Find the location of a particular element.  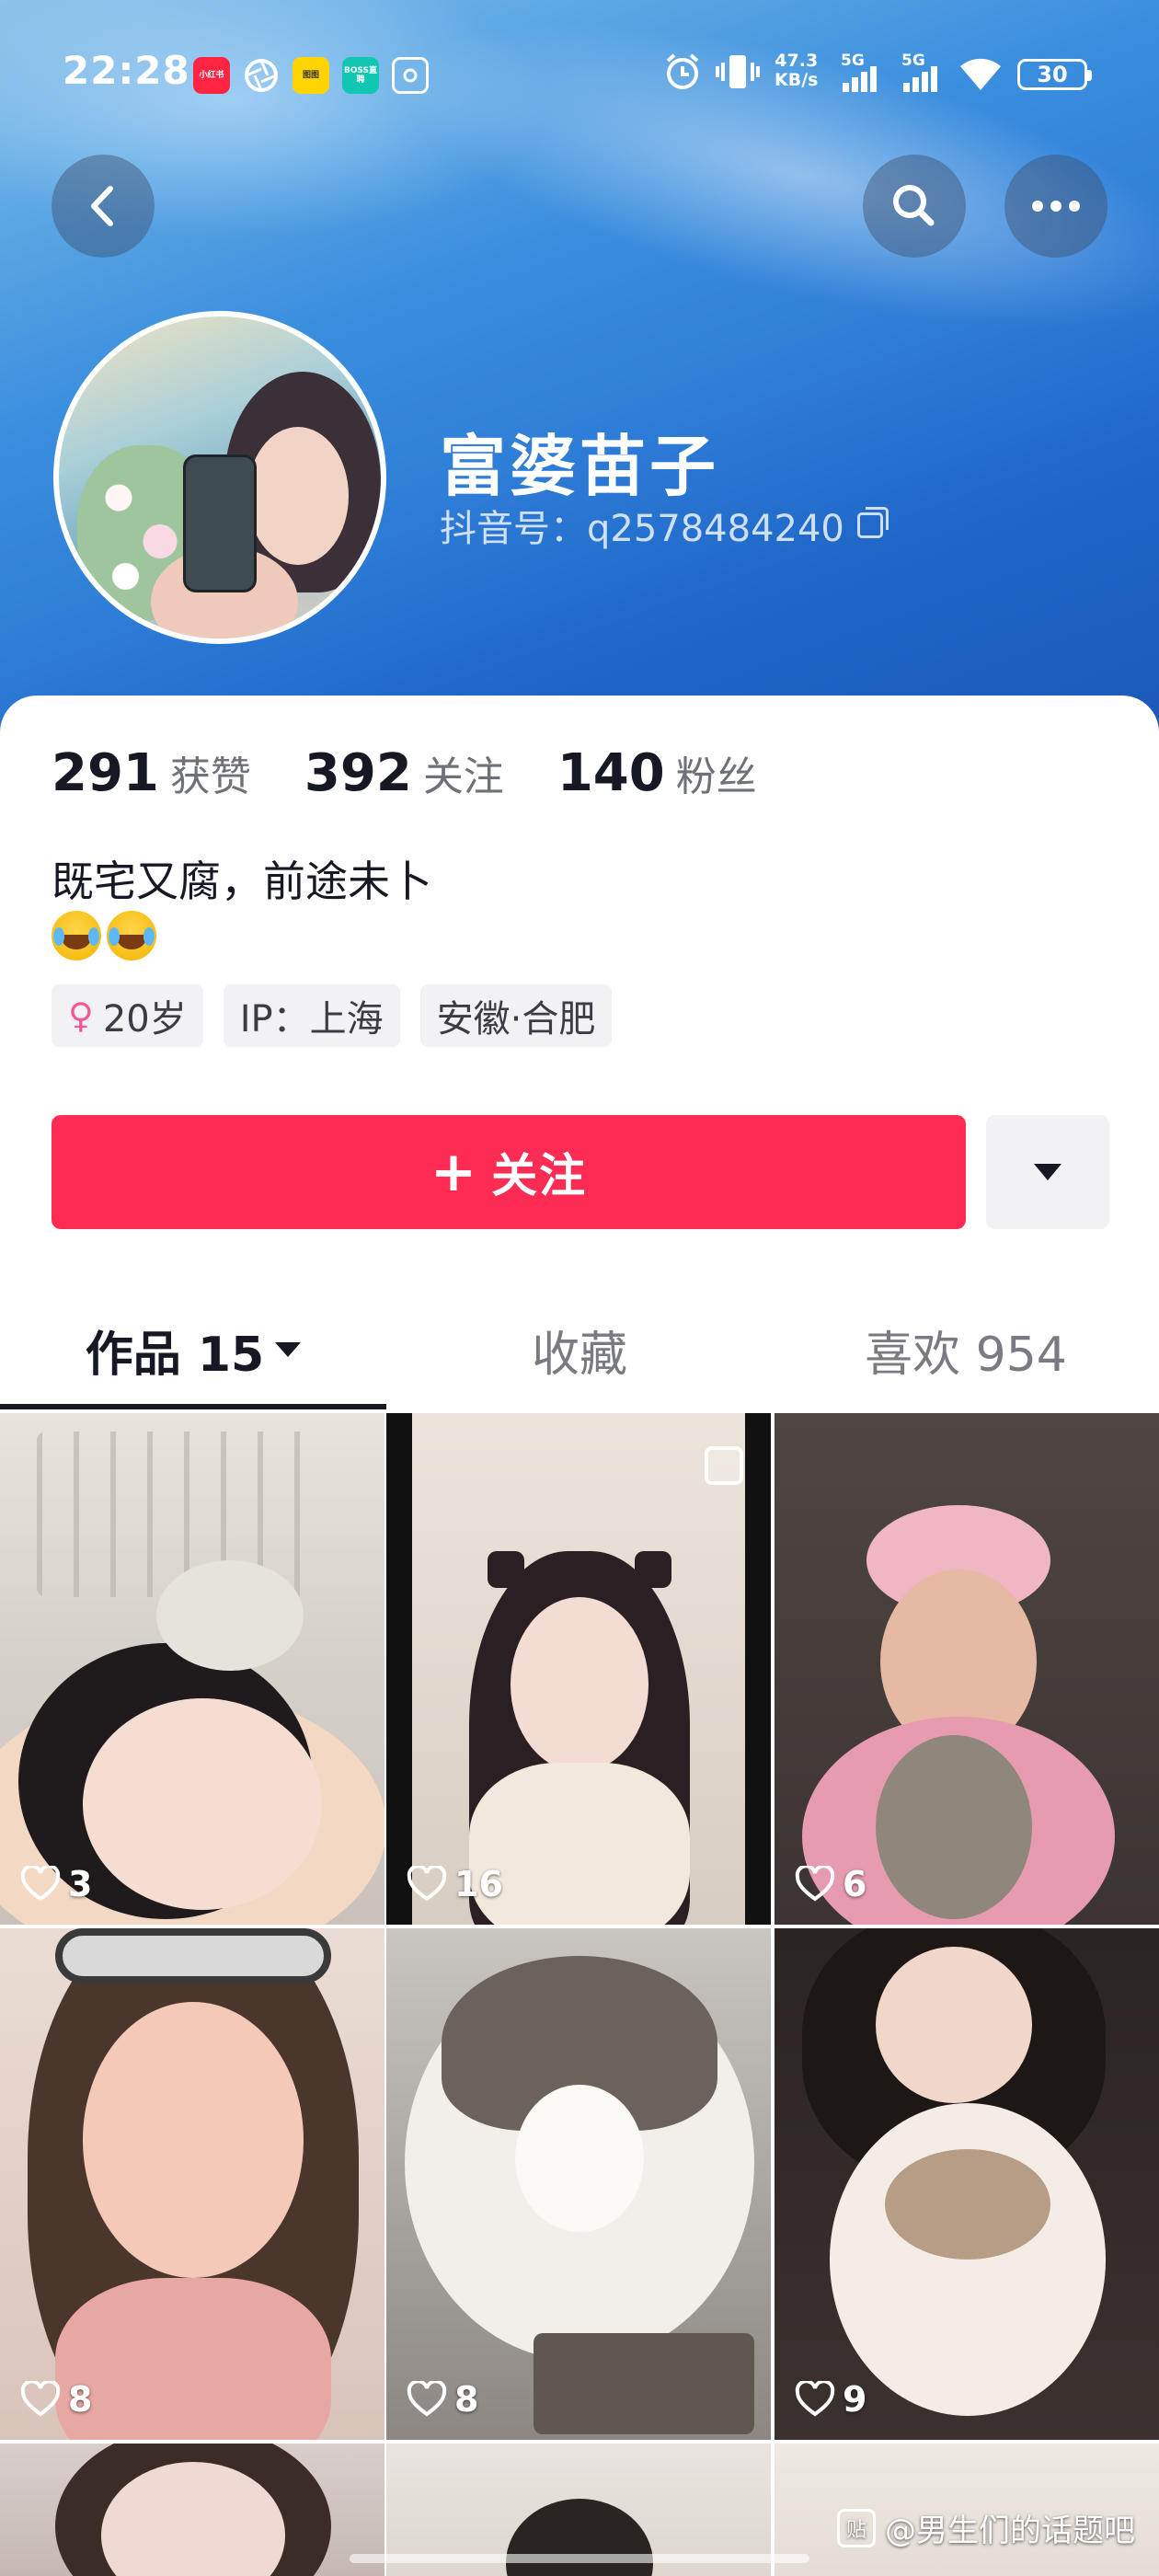

net-speed: 47.3 KB/s is located at coordinates (797, 70).